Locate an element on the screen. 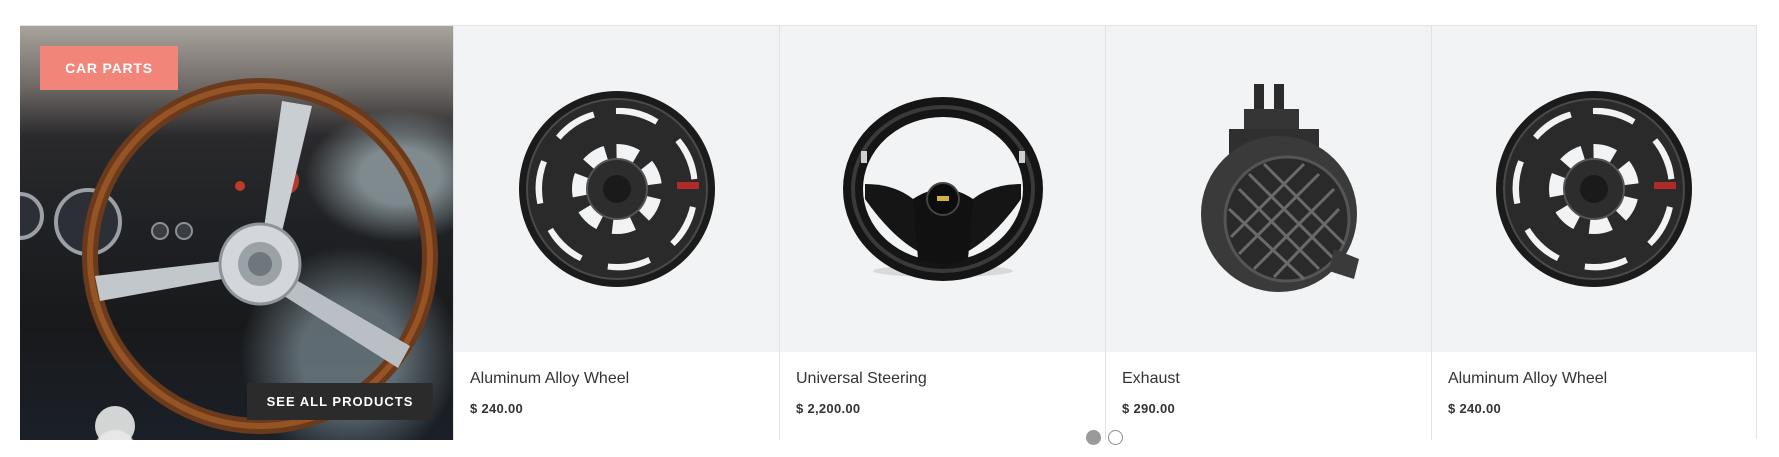  exhaust-part-icon is located at coordinates (1279, 188).